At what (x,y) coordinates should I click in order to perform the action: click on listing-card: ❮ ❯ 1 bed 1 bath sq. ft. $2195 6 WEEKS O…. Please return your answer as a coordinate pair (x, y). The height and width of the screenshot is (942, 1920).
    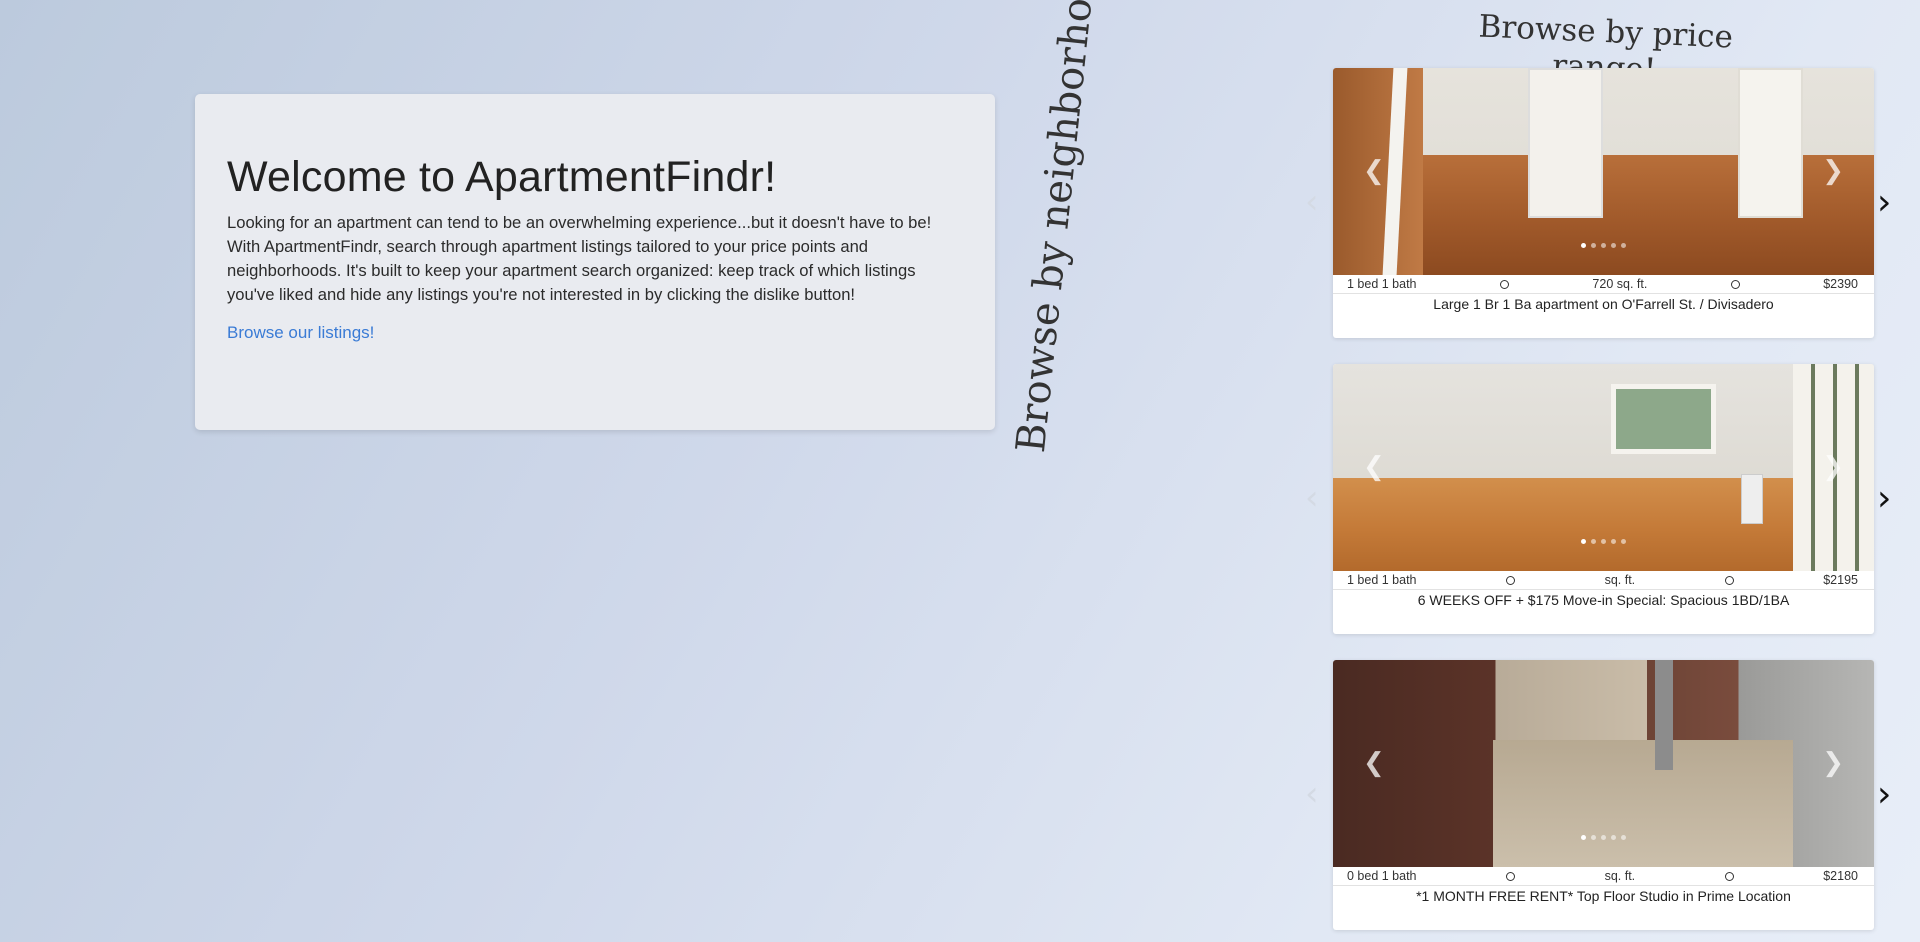
    Looking at the image, I should click on (1603, 499).